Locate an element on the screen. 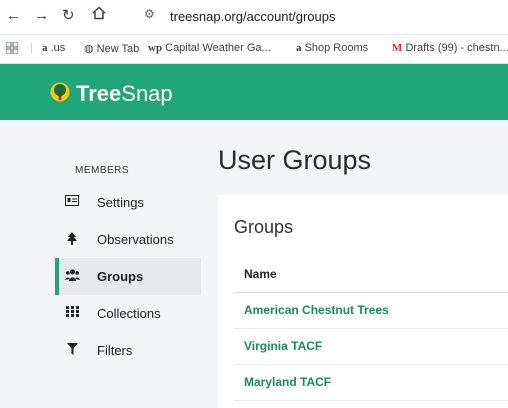 The image size is (508, 408). url-text: treesnap.org/account/groups is located at coordinates (253, 16).